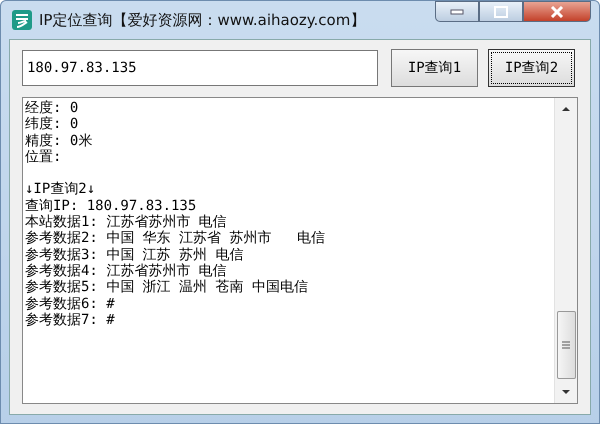 The image size is (600, 424). I want to click on output-line: 纬度: 0, so click(52, 124).